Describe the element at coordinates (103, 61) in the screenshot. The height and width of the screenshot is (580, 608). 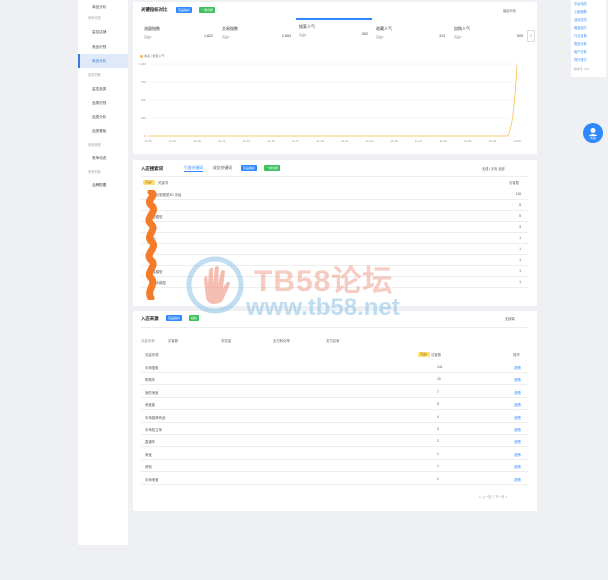
I see `sidebar-item-active: 竞品分析` at that location.